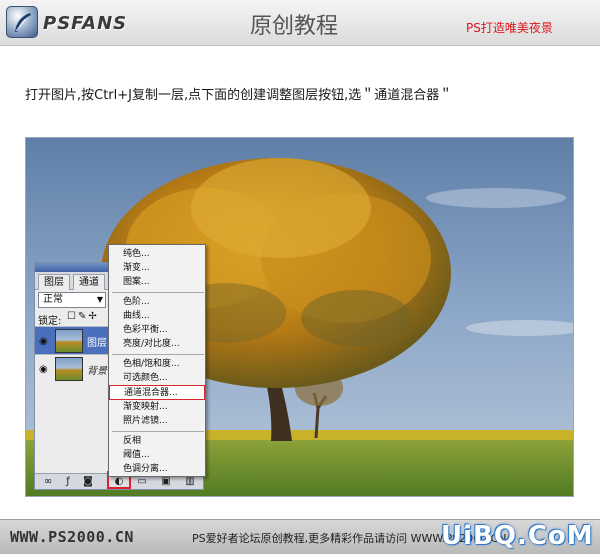  Describe the element at coordinates (509, 28) in the screenshot. I see `header-subtitle: PS打造唯美夜景` at that location.